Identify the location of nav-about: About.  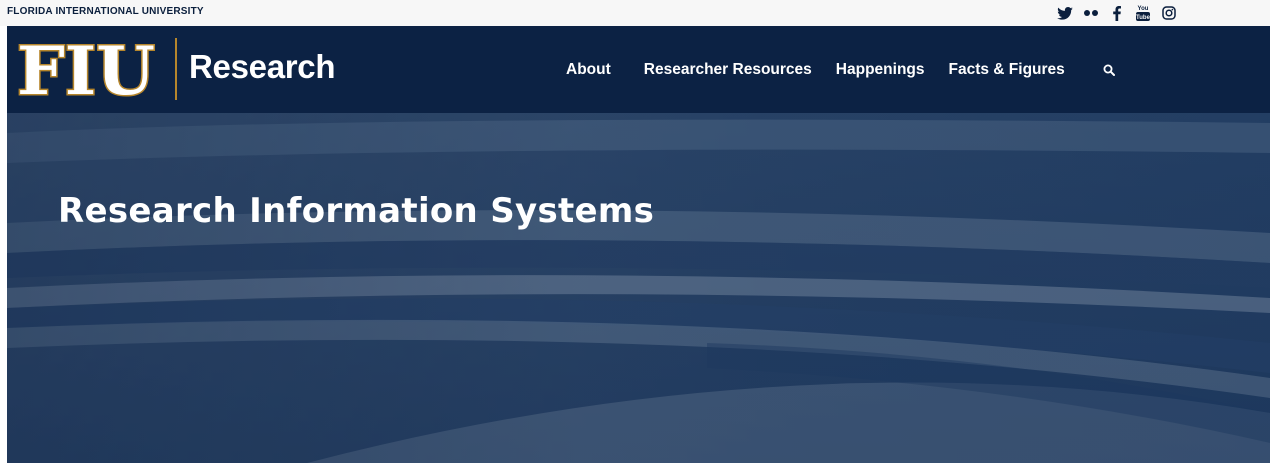
(588, 70).